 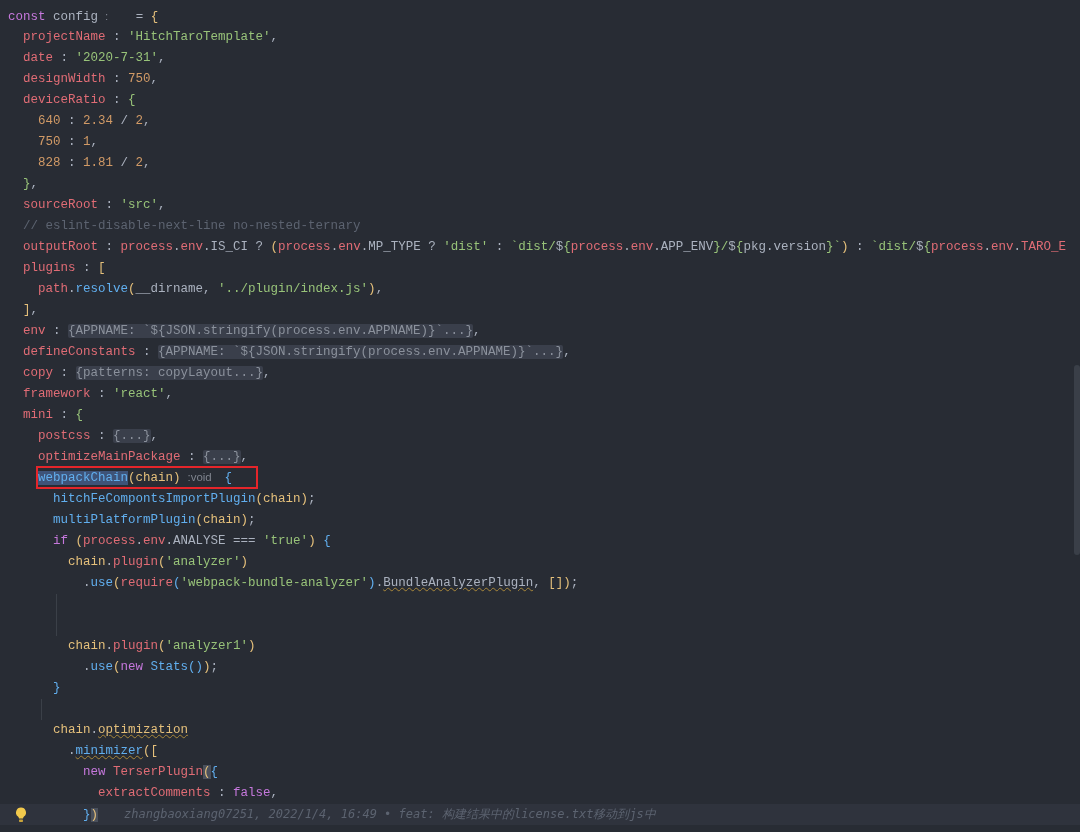 I want to click on code-line: webpackChain(chain) :void {, so click(x=147, y=477).